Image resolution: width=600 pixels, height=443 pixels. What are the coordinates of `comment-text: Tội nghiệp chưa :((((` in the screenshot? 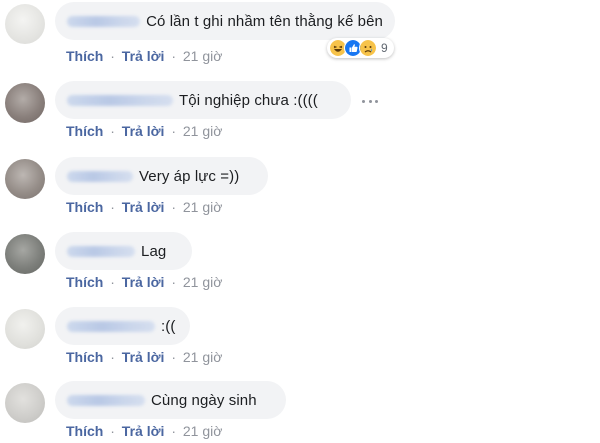 It's located at (248, 100).